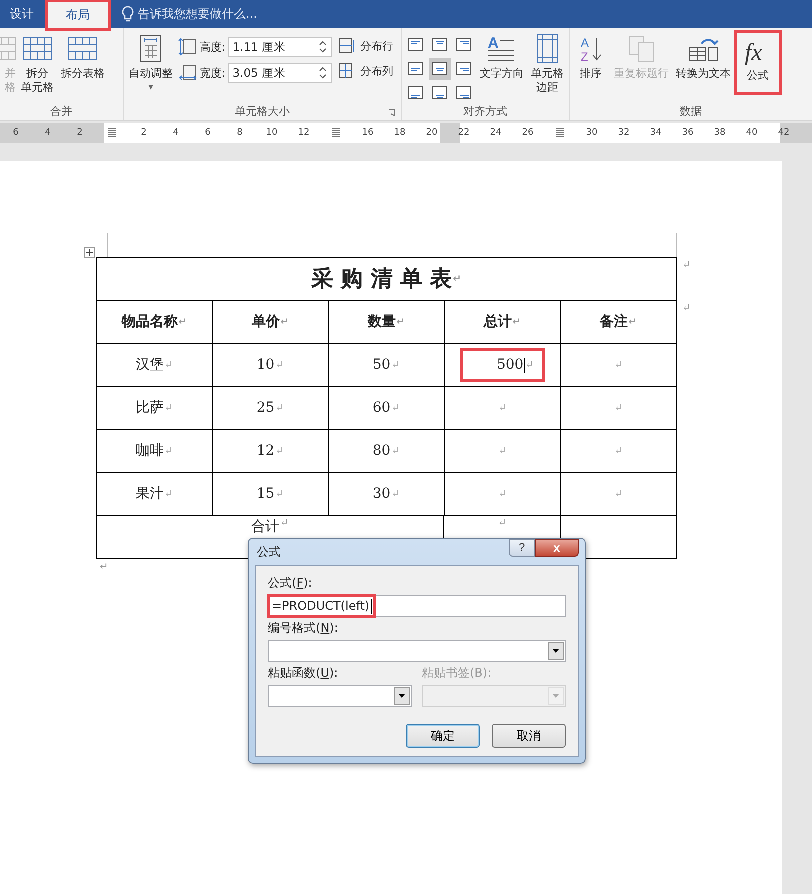 The width and height of the screenshot is (812, 894). Describe the element at coordinates (529, 736) in the screenshot. I see `dialog-button: 取消` at that location.